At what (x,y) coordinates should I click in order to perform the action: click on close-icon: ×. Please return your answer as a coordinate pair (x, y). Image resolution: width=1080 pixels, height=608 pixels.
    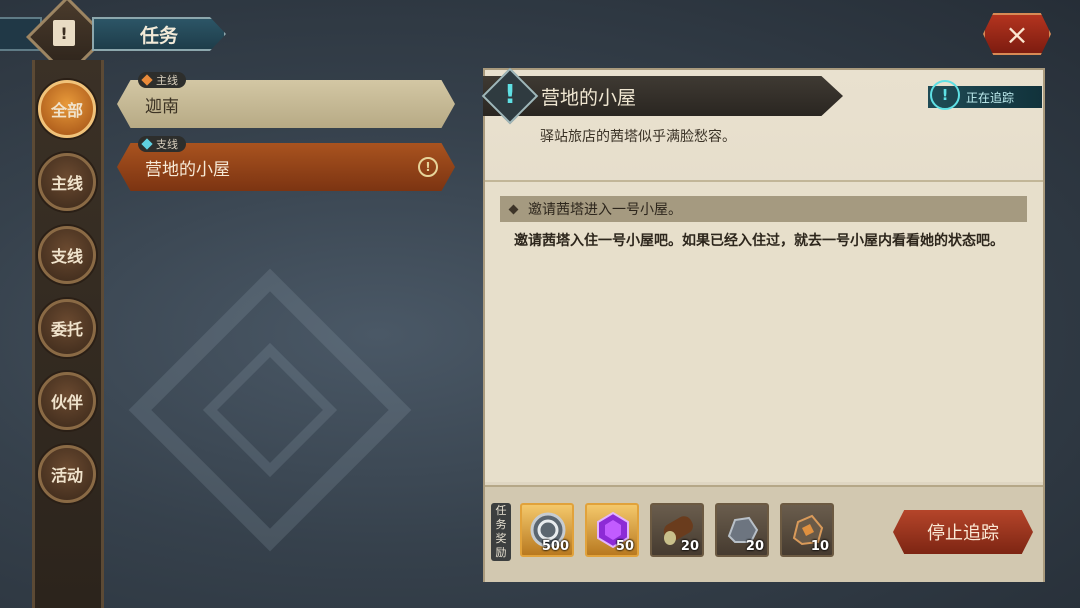
    Looking at the image, I should click on (1017, 34).